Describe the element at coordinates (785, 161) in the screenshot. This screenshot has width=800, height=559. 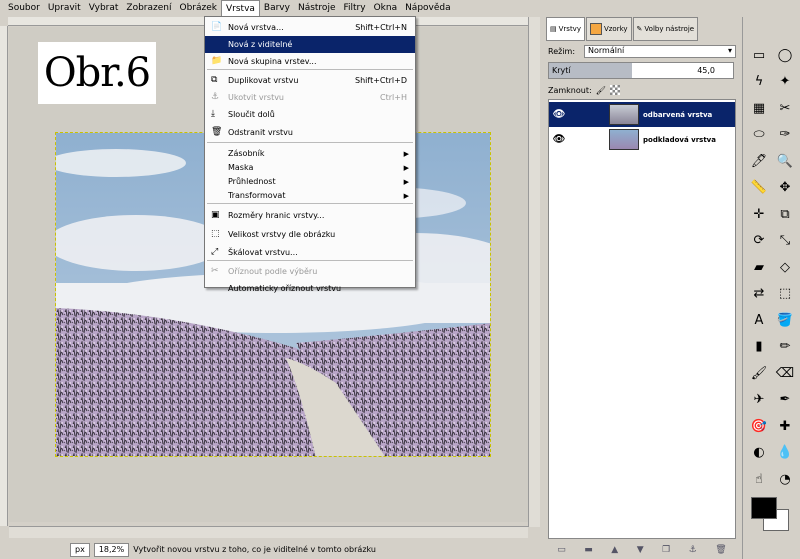
I see `zoom-icon: 🔍` at that location.